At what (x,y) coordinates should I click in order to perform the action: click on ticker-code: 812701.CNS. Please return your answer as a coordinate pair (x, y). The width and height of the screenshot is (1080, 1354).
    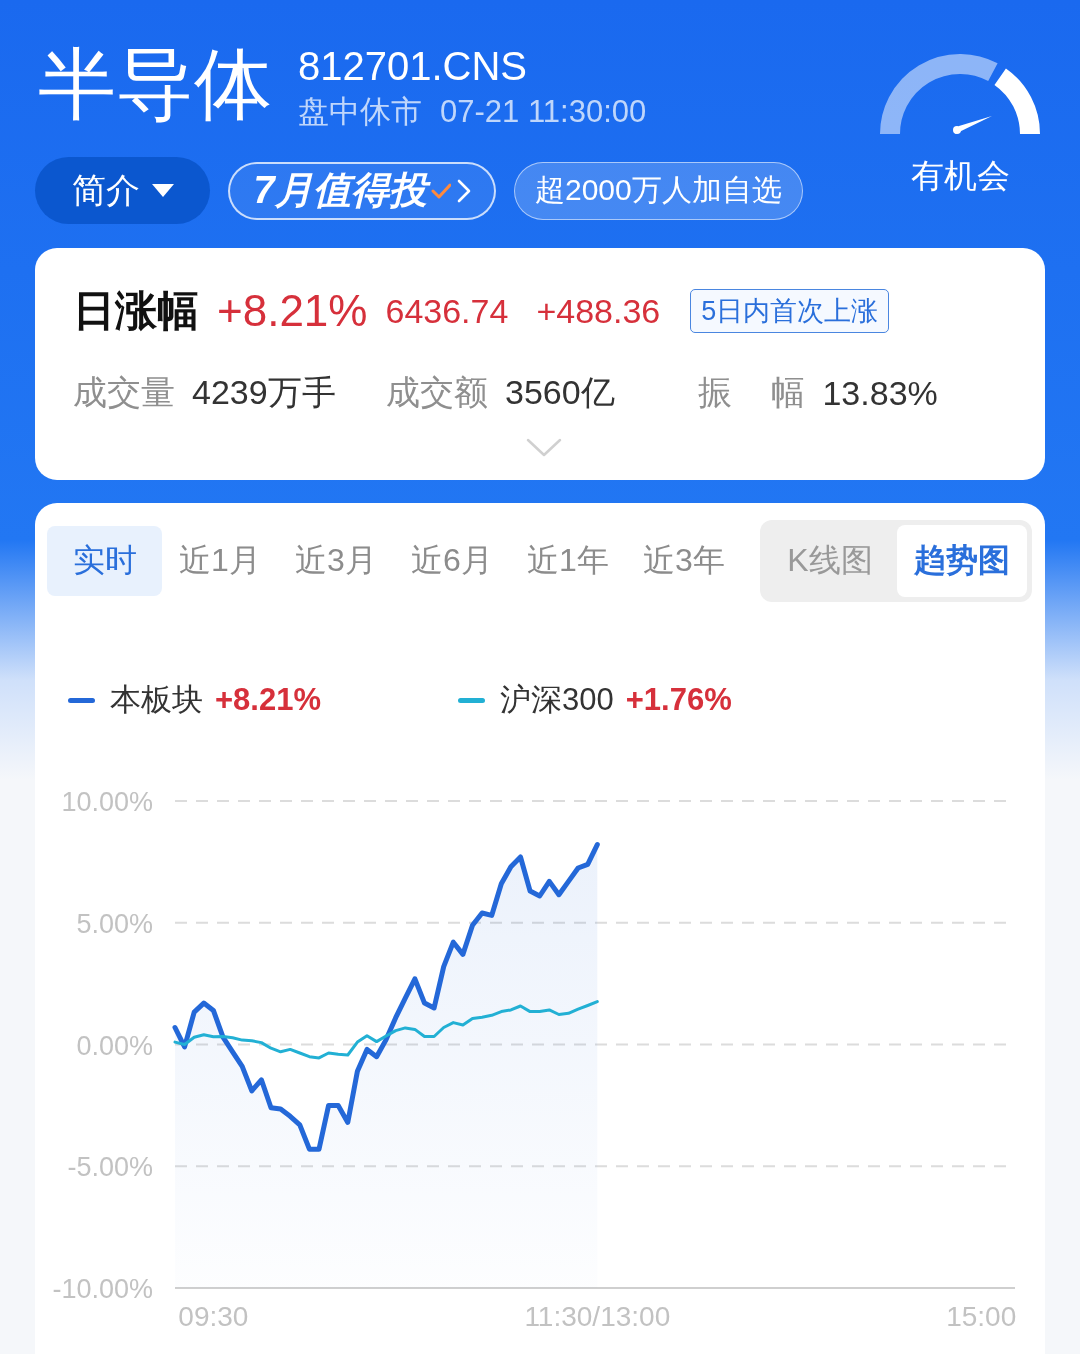
    Looking at the image, I should click on (413, 66).